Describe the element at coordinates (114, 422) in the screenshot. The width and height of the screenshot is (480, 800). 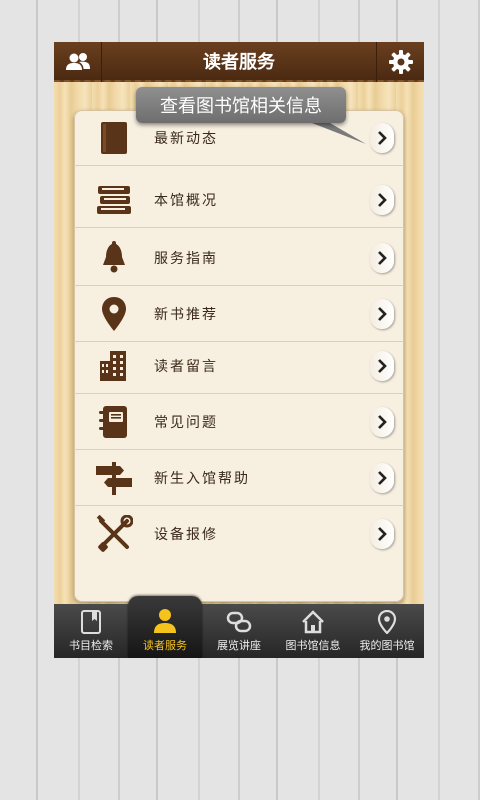
I see `notebook-icon` at that location.